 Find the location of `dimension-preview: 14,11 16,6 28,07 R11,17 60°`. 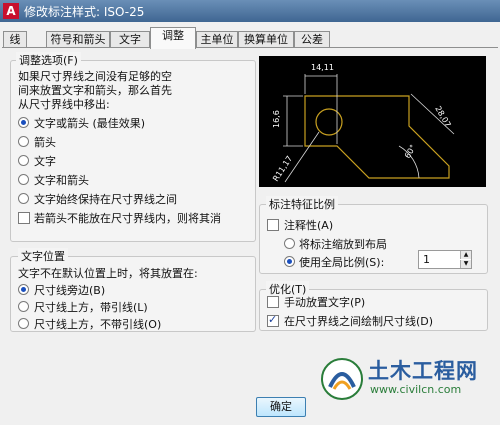

dimension-preview: 14,11 16,6 28,07 R11,17 60° is located at coordinates (372, 121).